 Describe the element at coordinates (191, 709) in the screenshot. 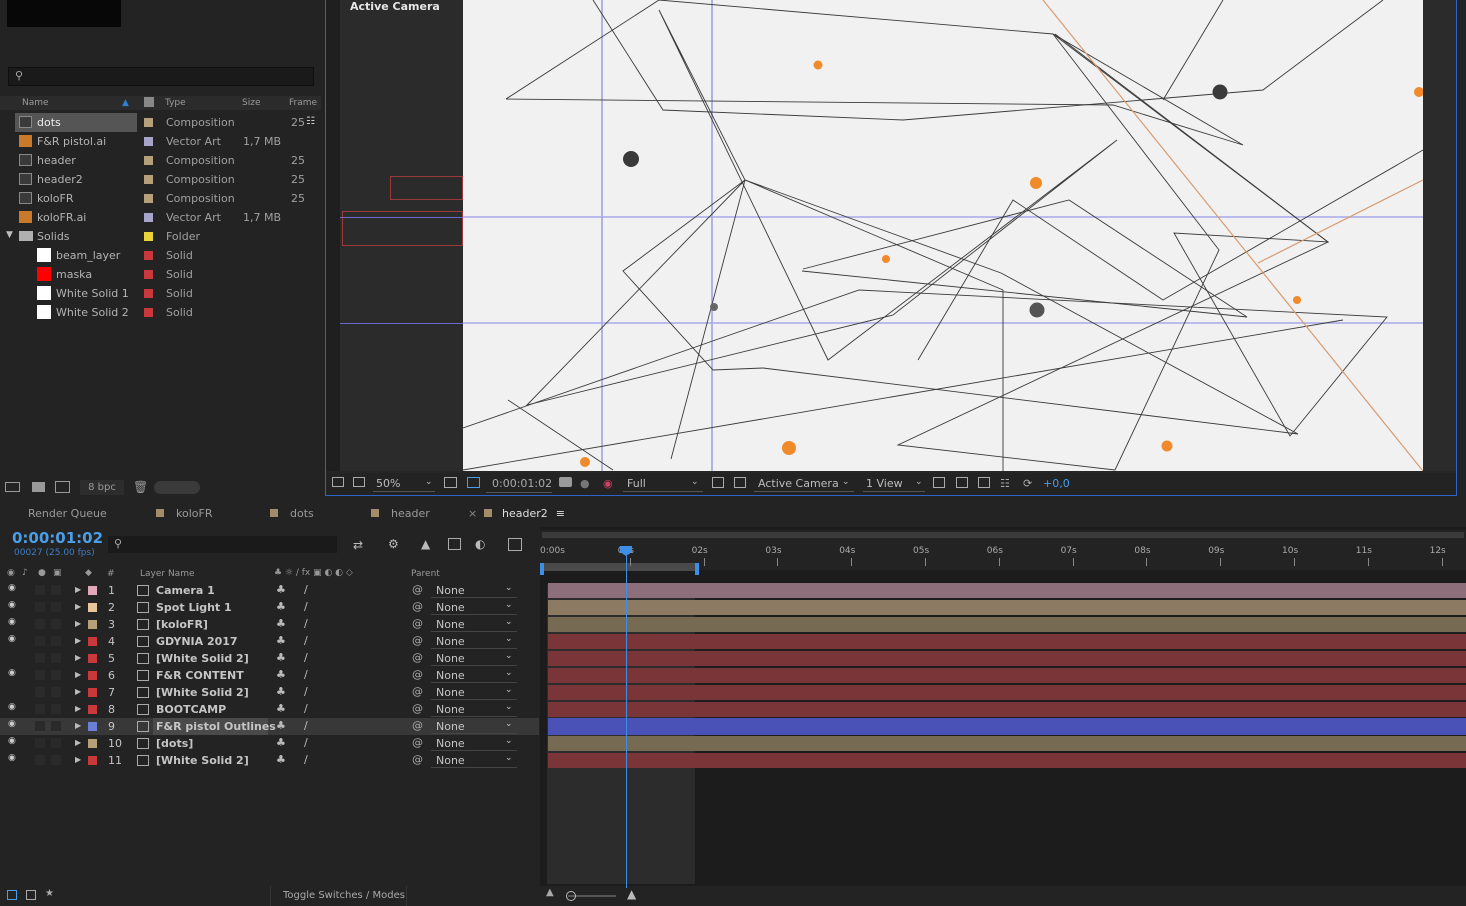

I see `layer-name: BOOTCAMP` at that location.